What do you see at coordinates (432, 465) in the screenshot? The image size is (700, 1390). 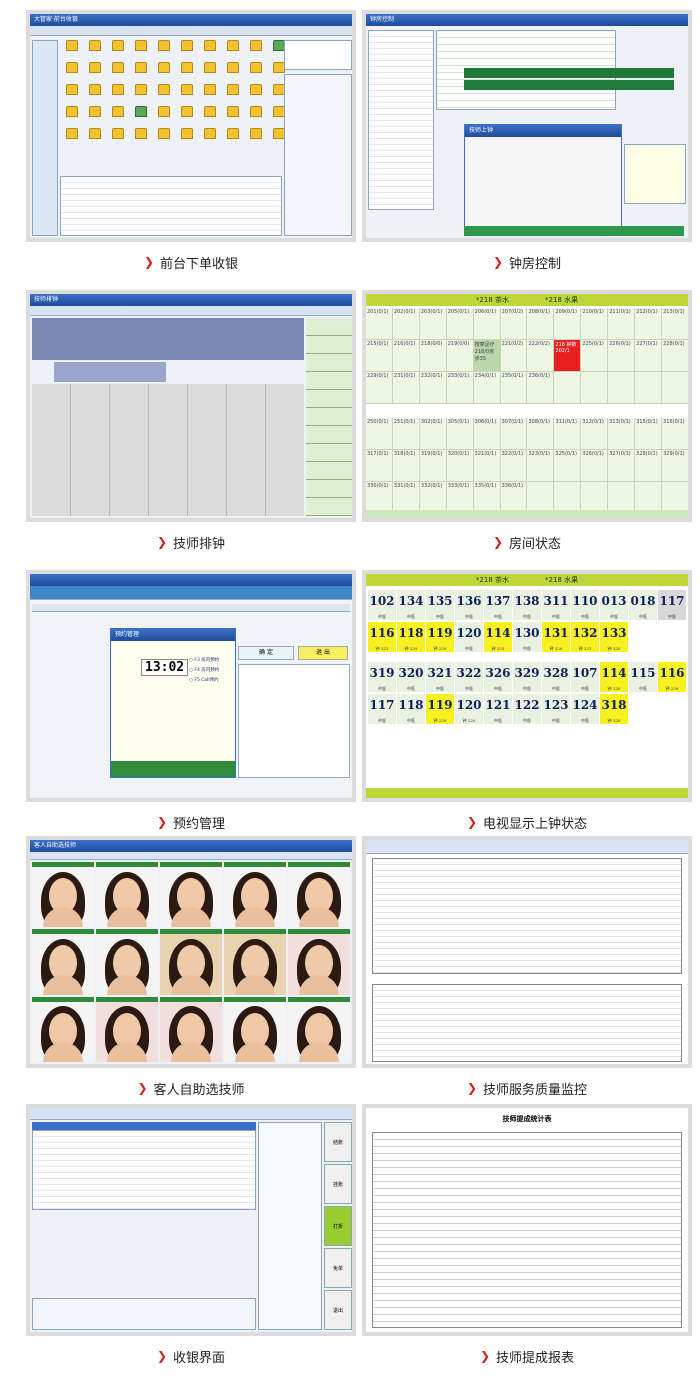 I see `room-cell: 319(0/1)` at bounding box center [432, 465].